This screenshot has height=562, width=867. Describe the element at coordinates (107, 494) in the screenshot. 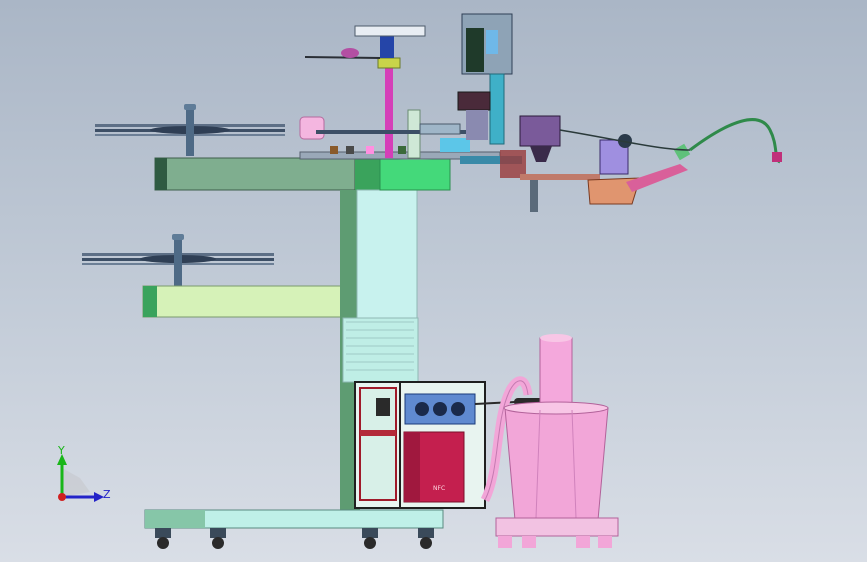

I see `z-axis-label: Z` at that location.